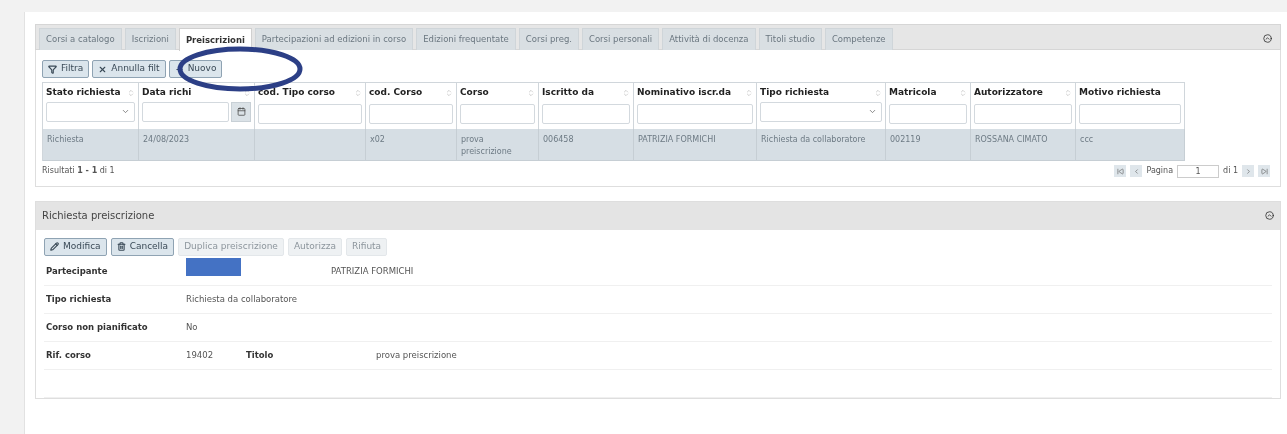 This screenshot has width=1287, height=434. What do you see at coordinates (474, 93) in the screenshot?
I see `column-header: Corso` at bounding box center [474, 93].